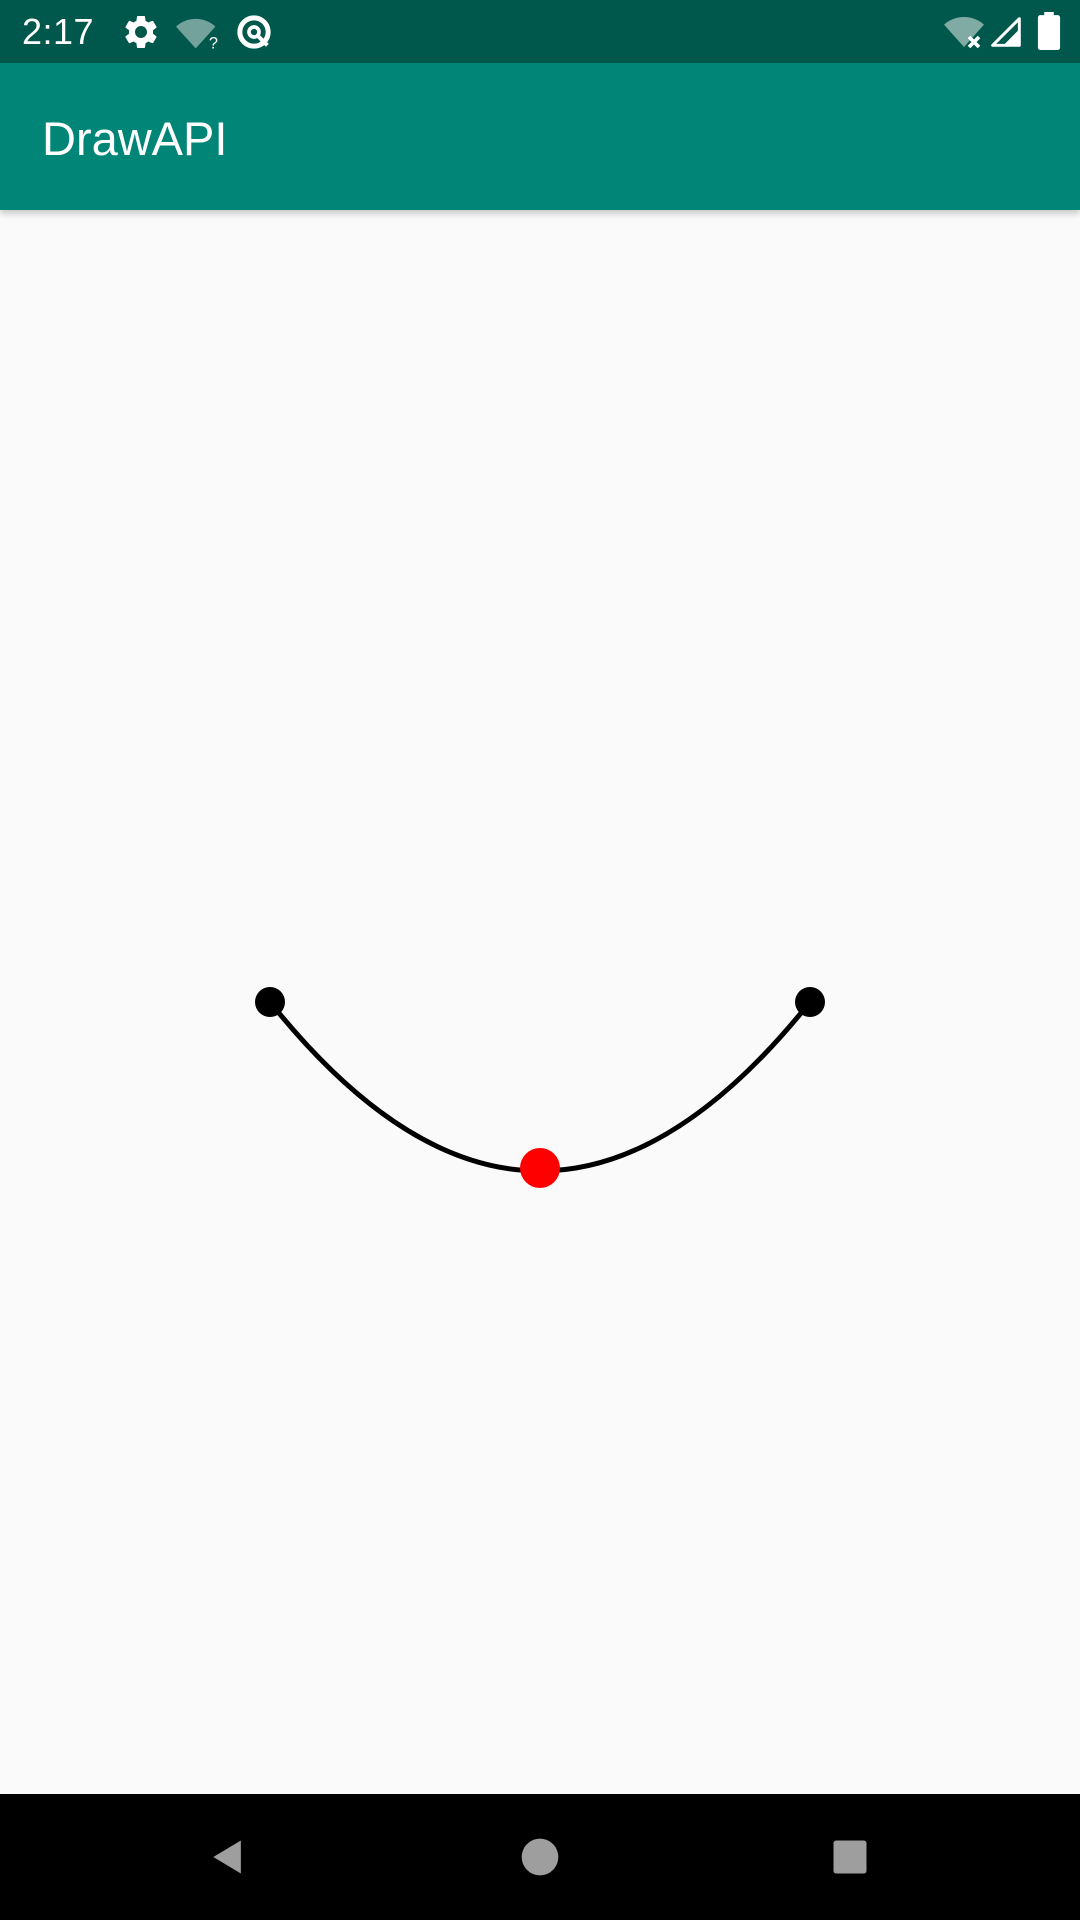 The image size is (1080, 1920). I want to click on app-bar: DrawAPI, so click(540, 136).